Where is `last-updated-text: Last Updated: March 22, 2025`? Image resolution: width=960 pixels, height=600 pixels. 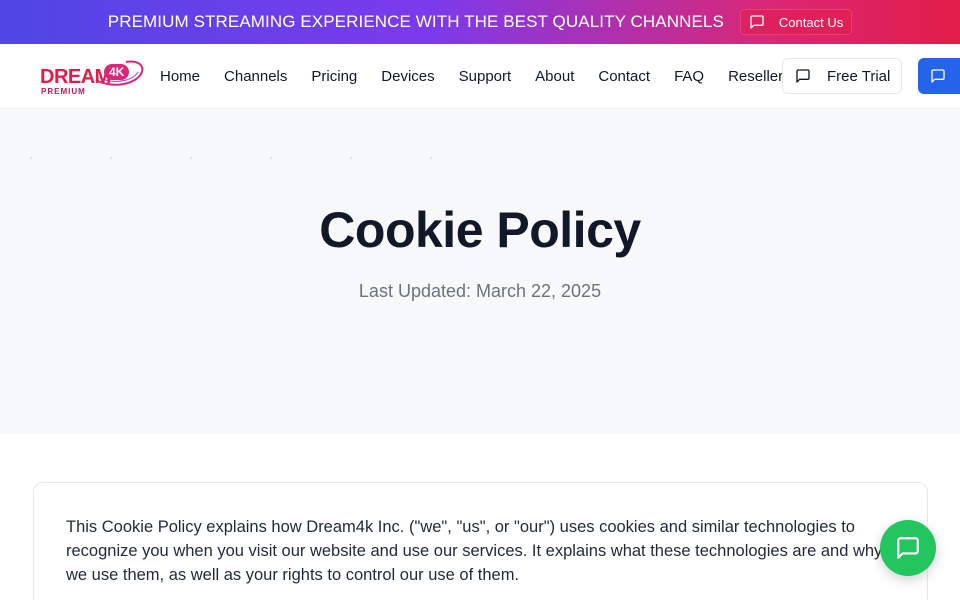
last-updated-text: Last Updated: March 22, 2025 is located at coordinates (480, 291).